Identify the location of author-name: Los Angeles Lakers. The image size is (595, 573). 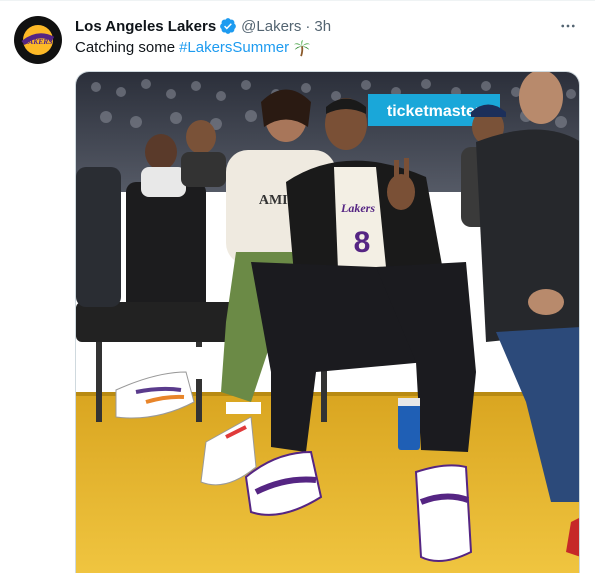
(145, 26).